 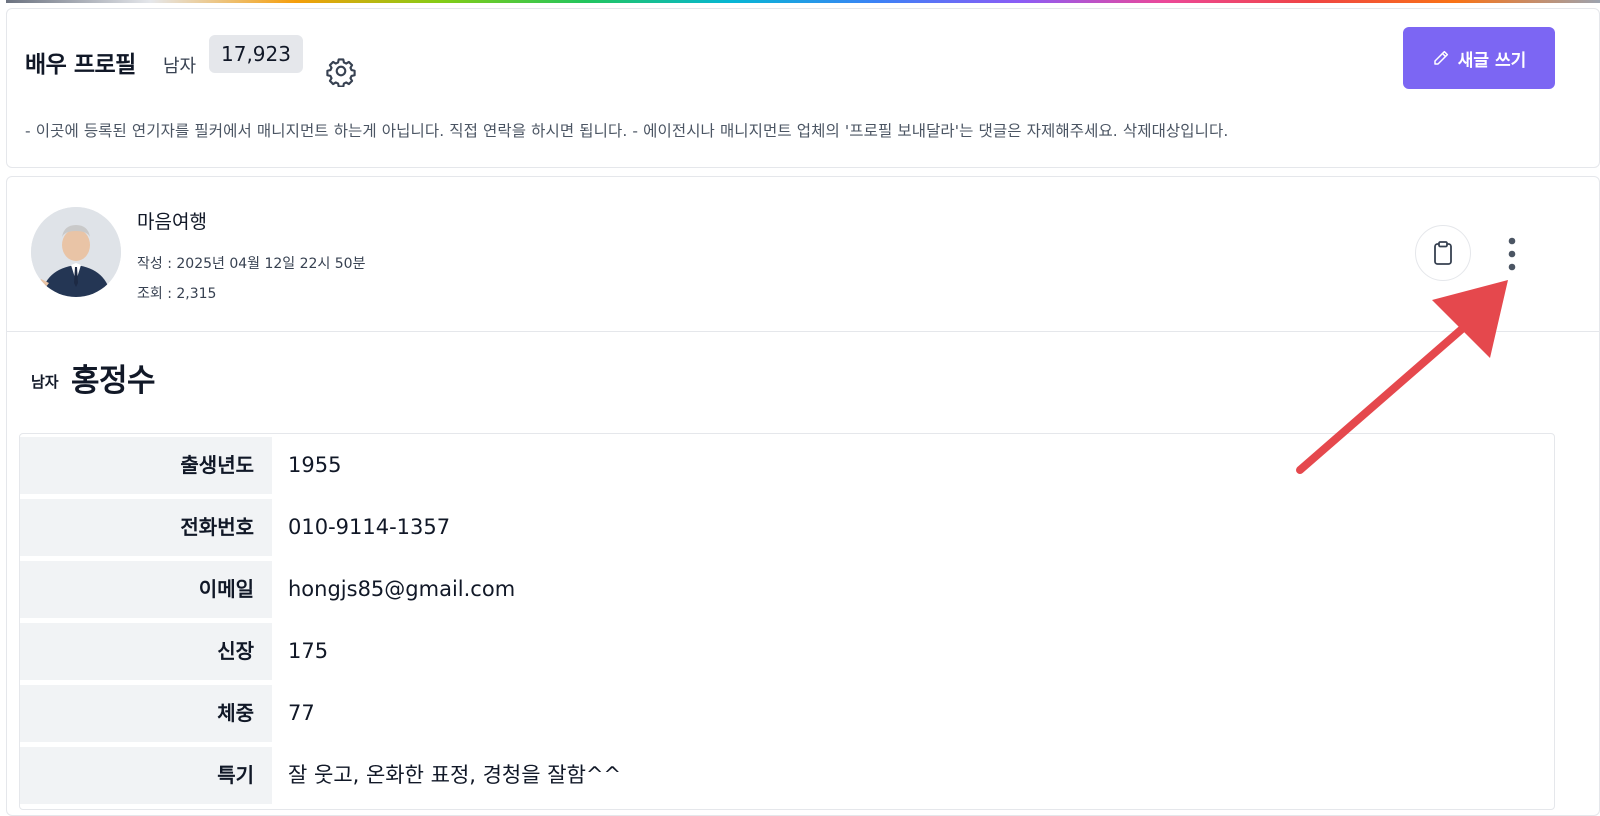 I want to click on row-label: 신장, so click(x=146, y=651).